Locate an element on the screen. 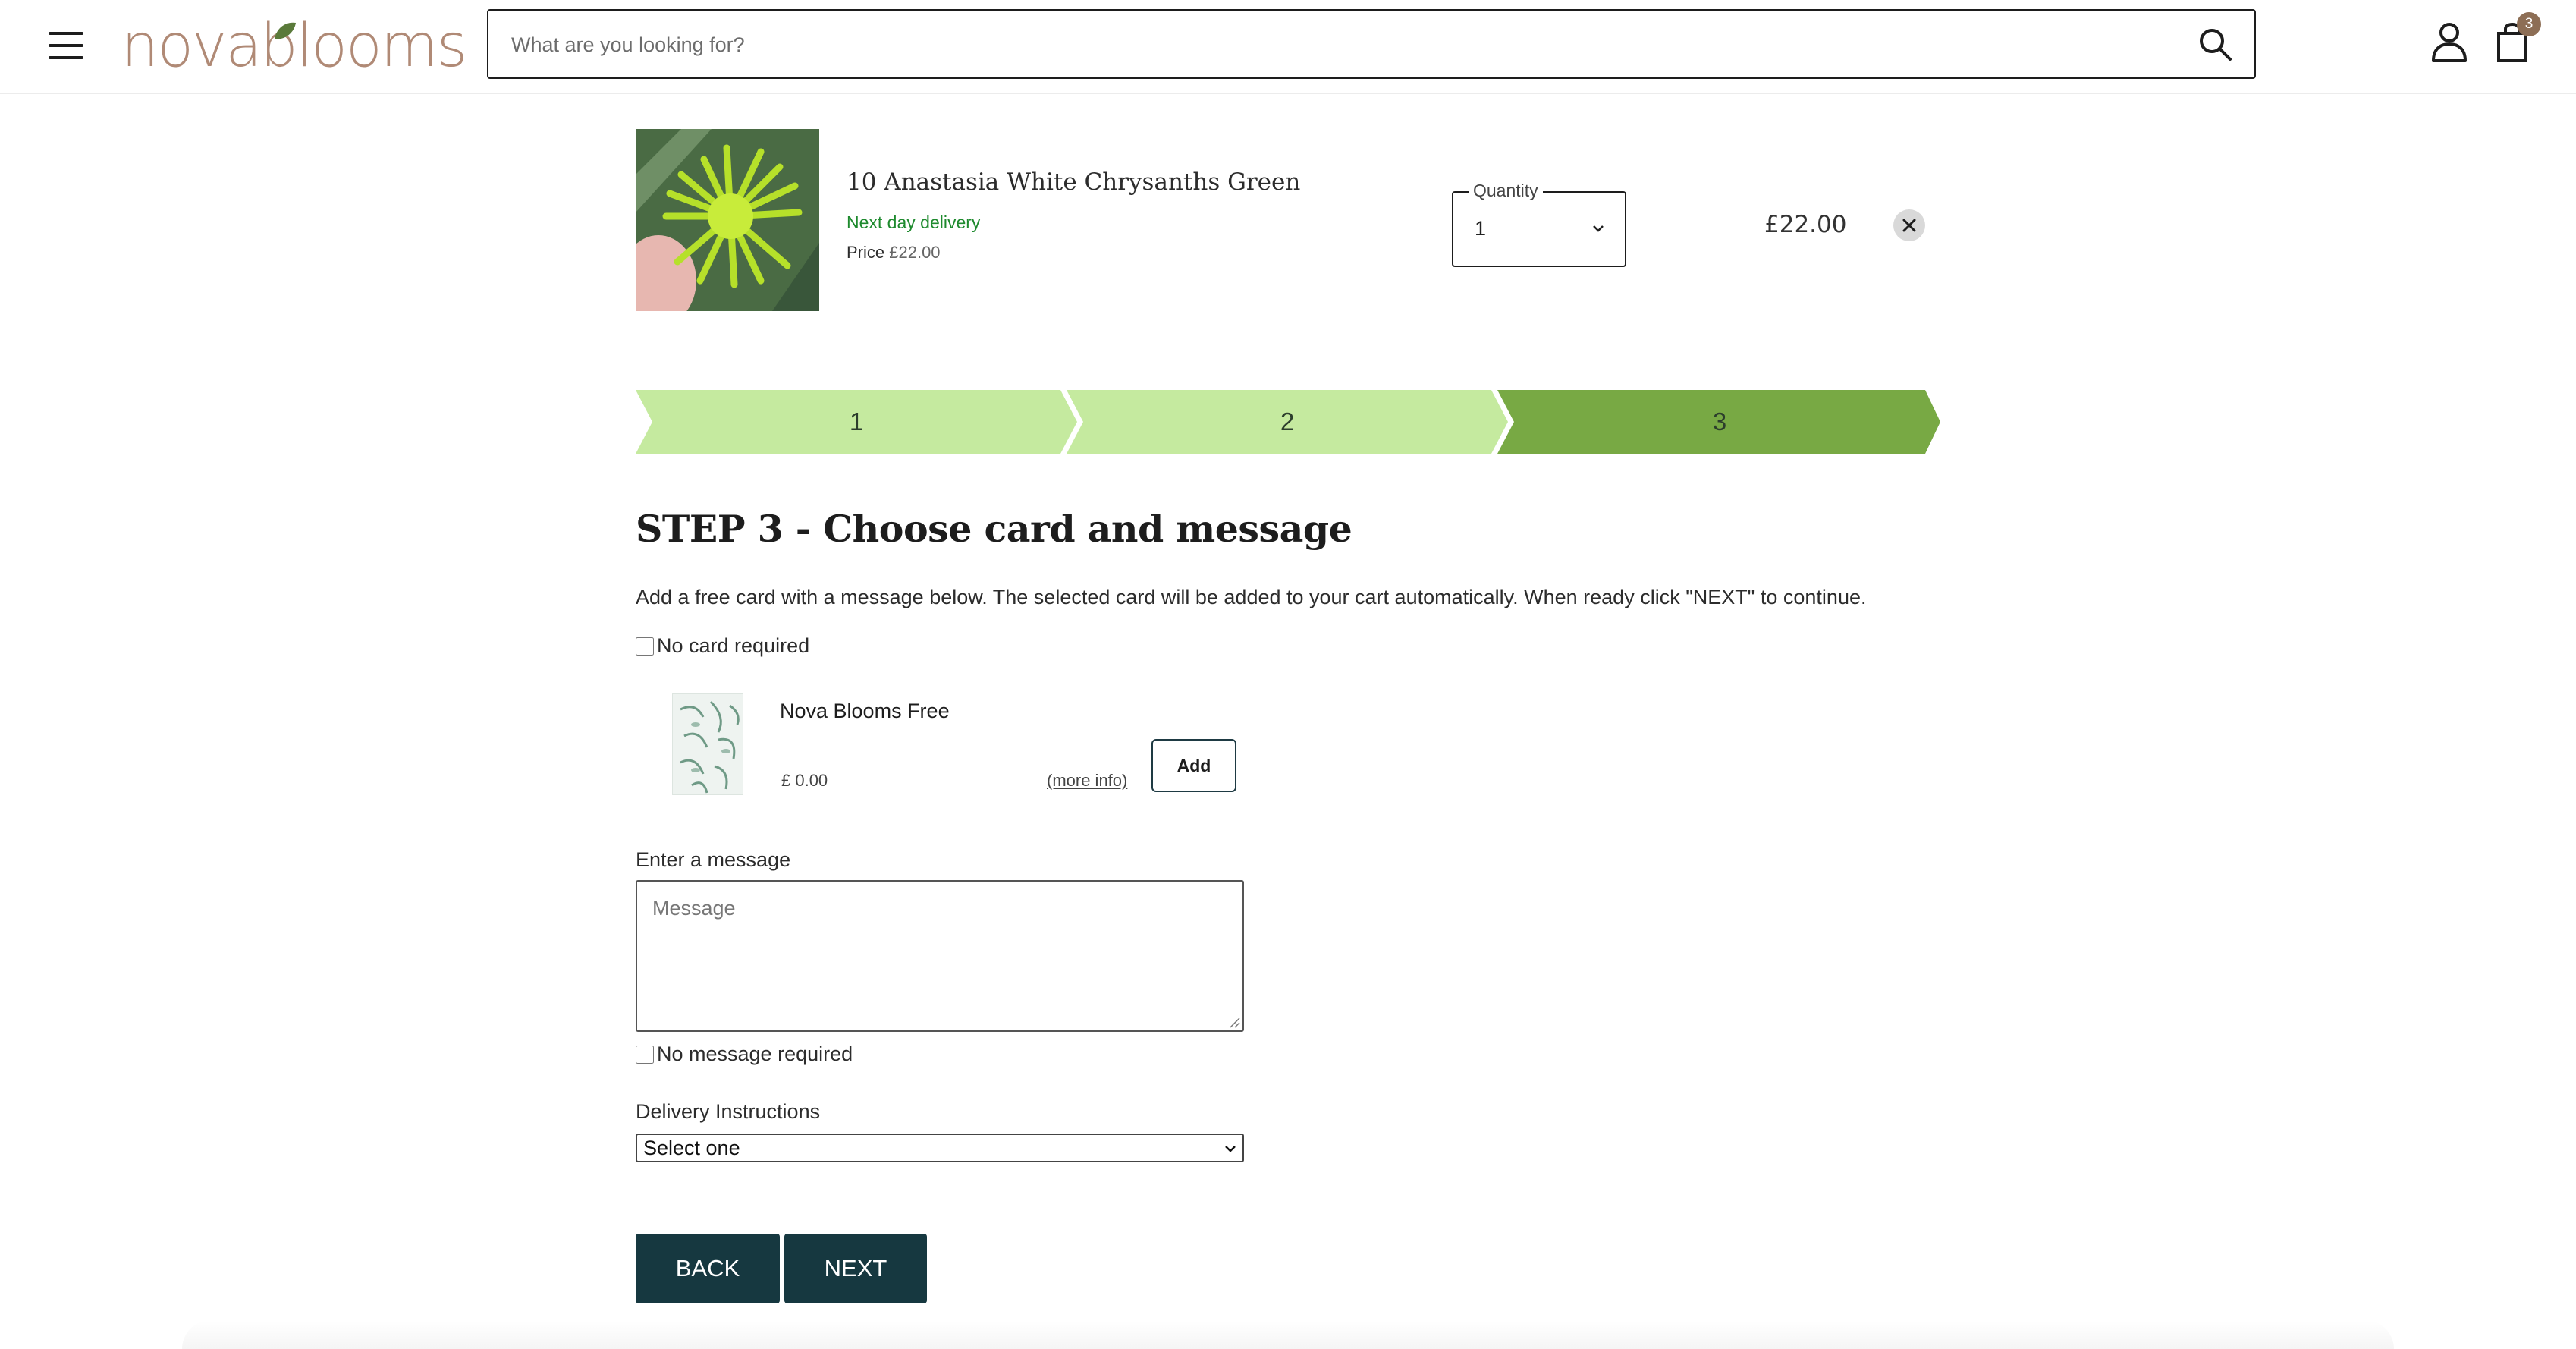  no-card-checkbox is located at coordinates (645, 646).